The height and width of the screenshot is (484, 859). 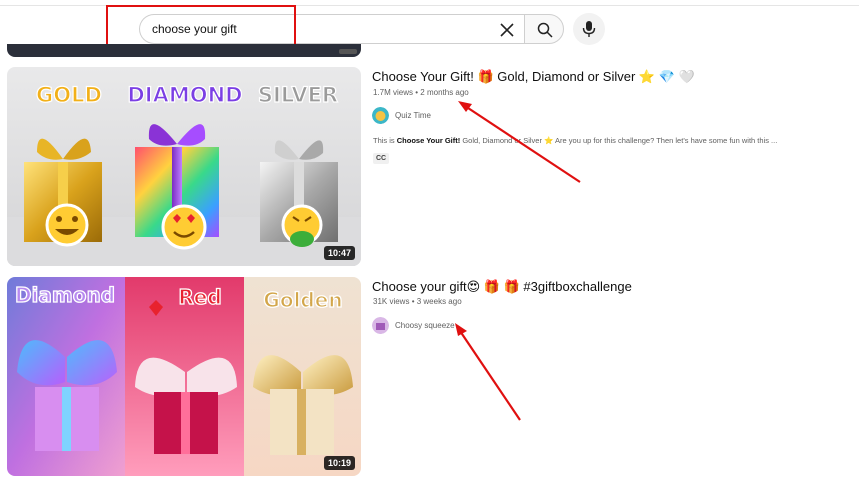 I want to click on video-meta: 31K views • 3 weeks ago, so click(x=417, y=301).